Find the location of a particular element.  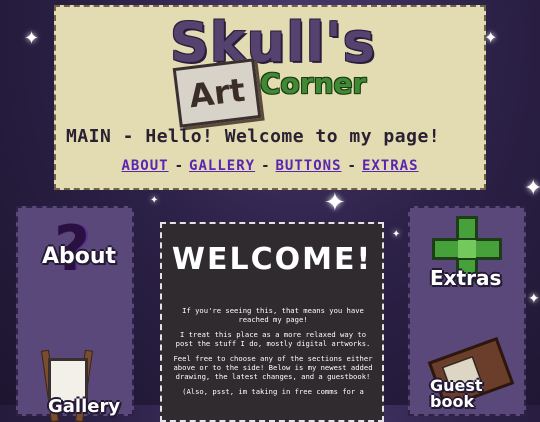

guestbook-label: Guest book is located at coordinates (456, 393).